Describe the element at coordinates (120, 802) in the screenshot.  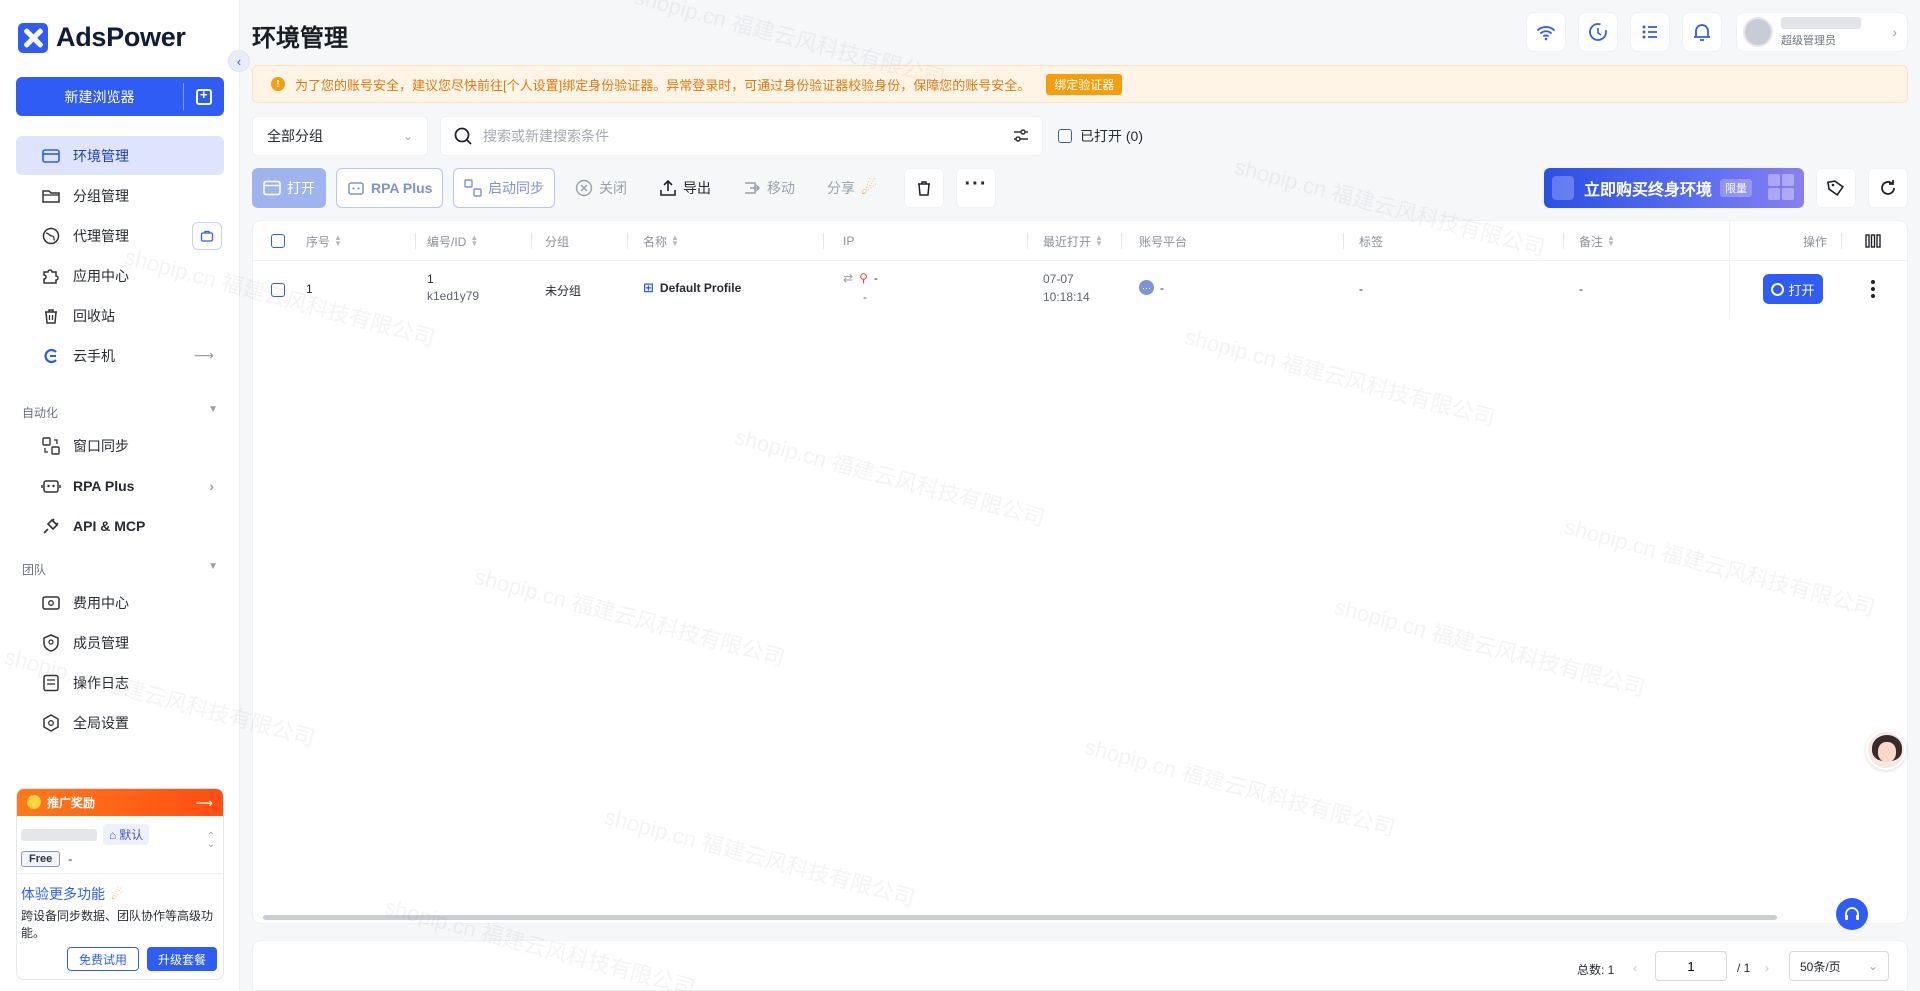
I see `promo-header: 推广奖励 ⟶` at that location.